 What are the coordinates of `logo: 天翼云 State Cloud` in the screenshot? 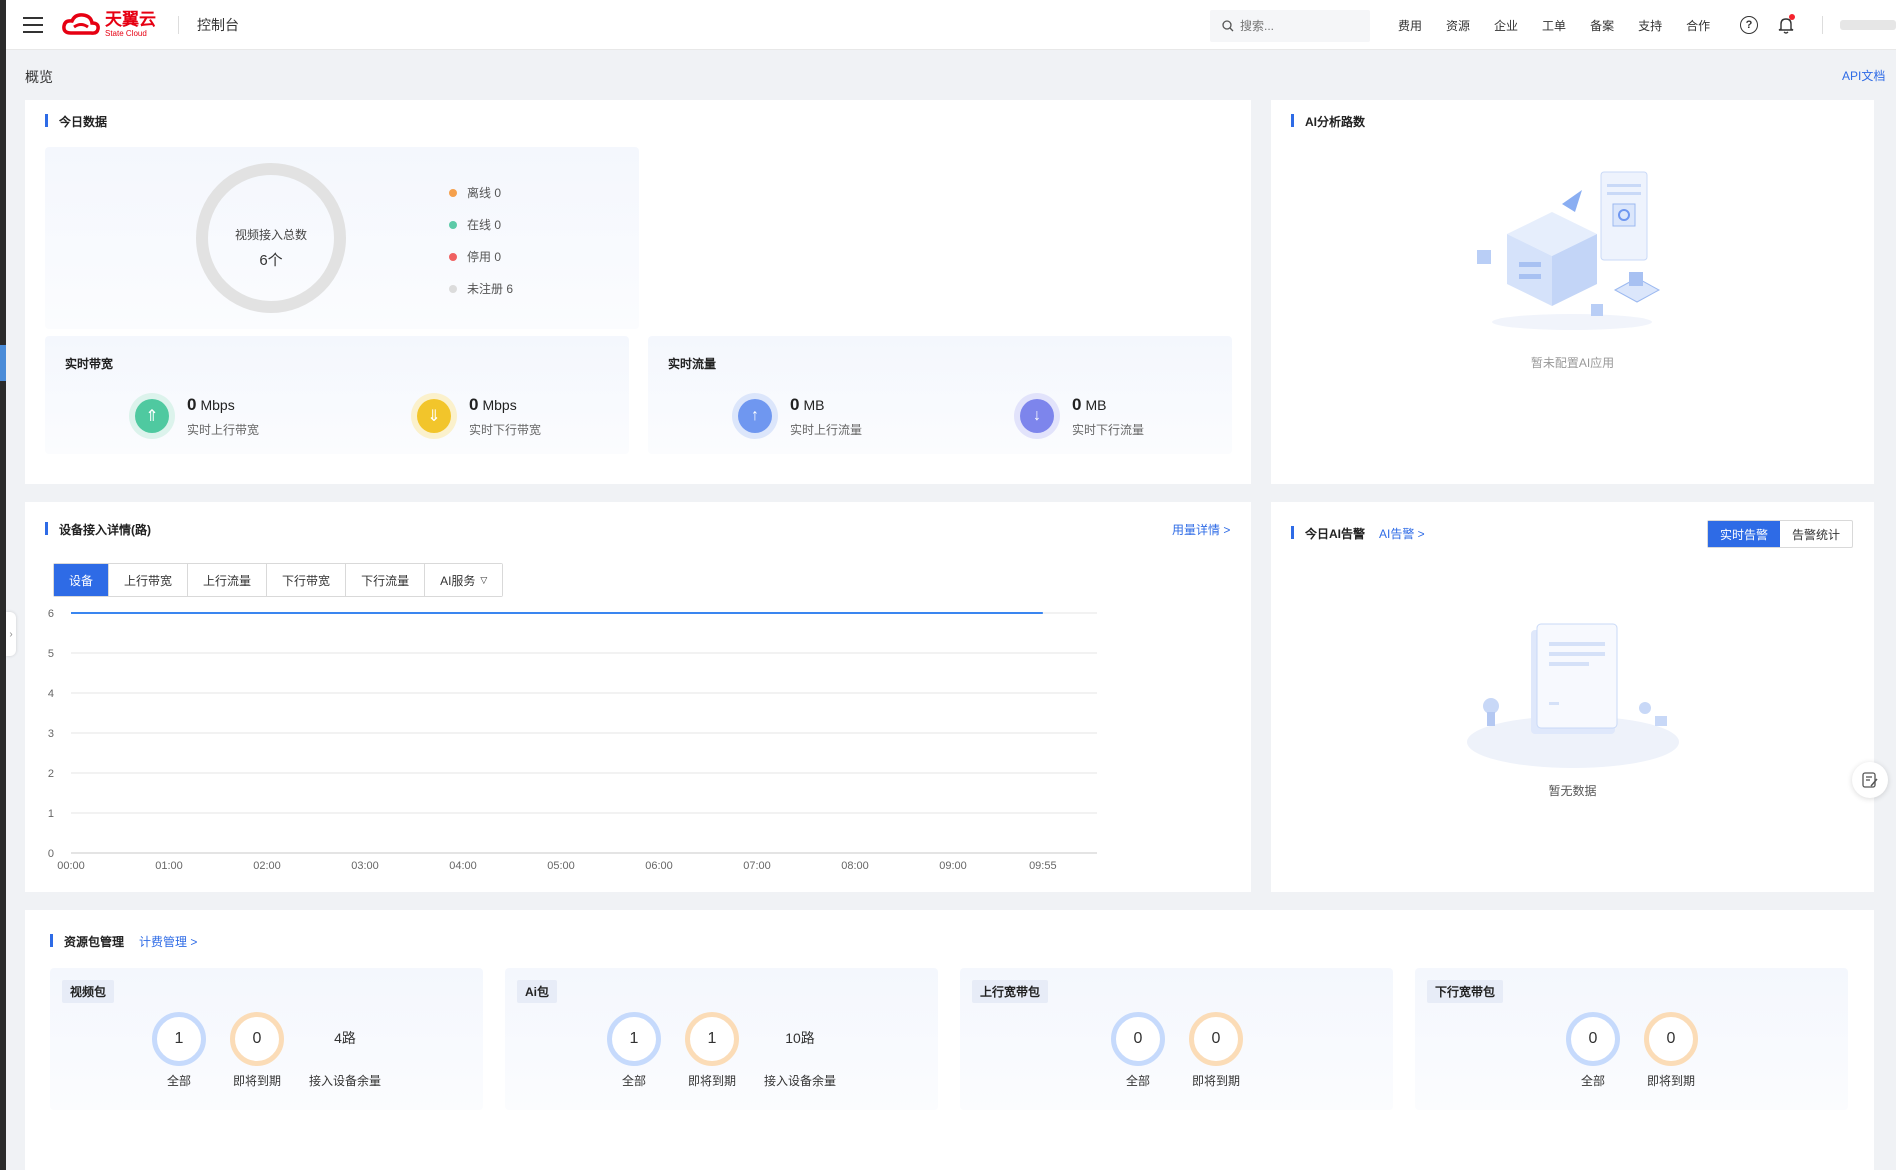 It's located at (108, 24).